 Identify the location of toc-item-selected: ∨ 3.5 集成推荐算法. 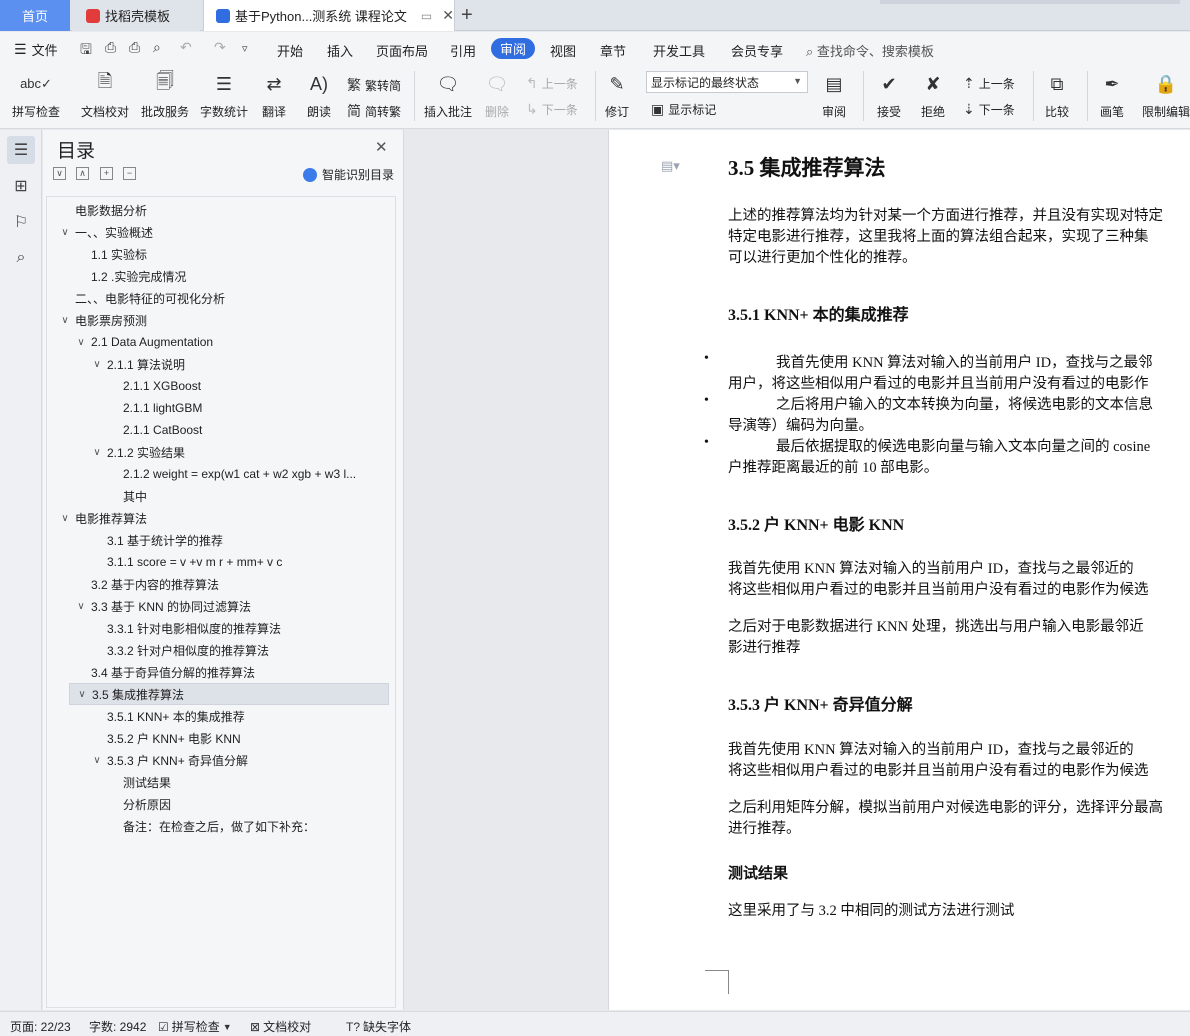
(229, 694).